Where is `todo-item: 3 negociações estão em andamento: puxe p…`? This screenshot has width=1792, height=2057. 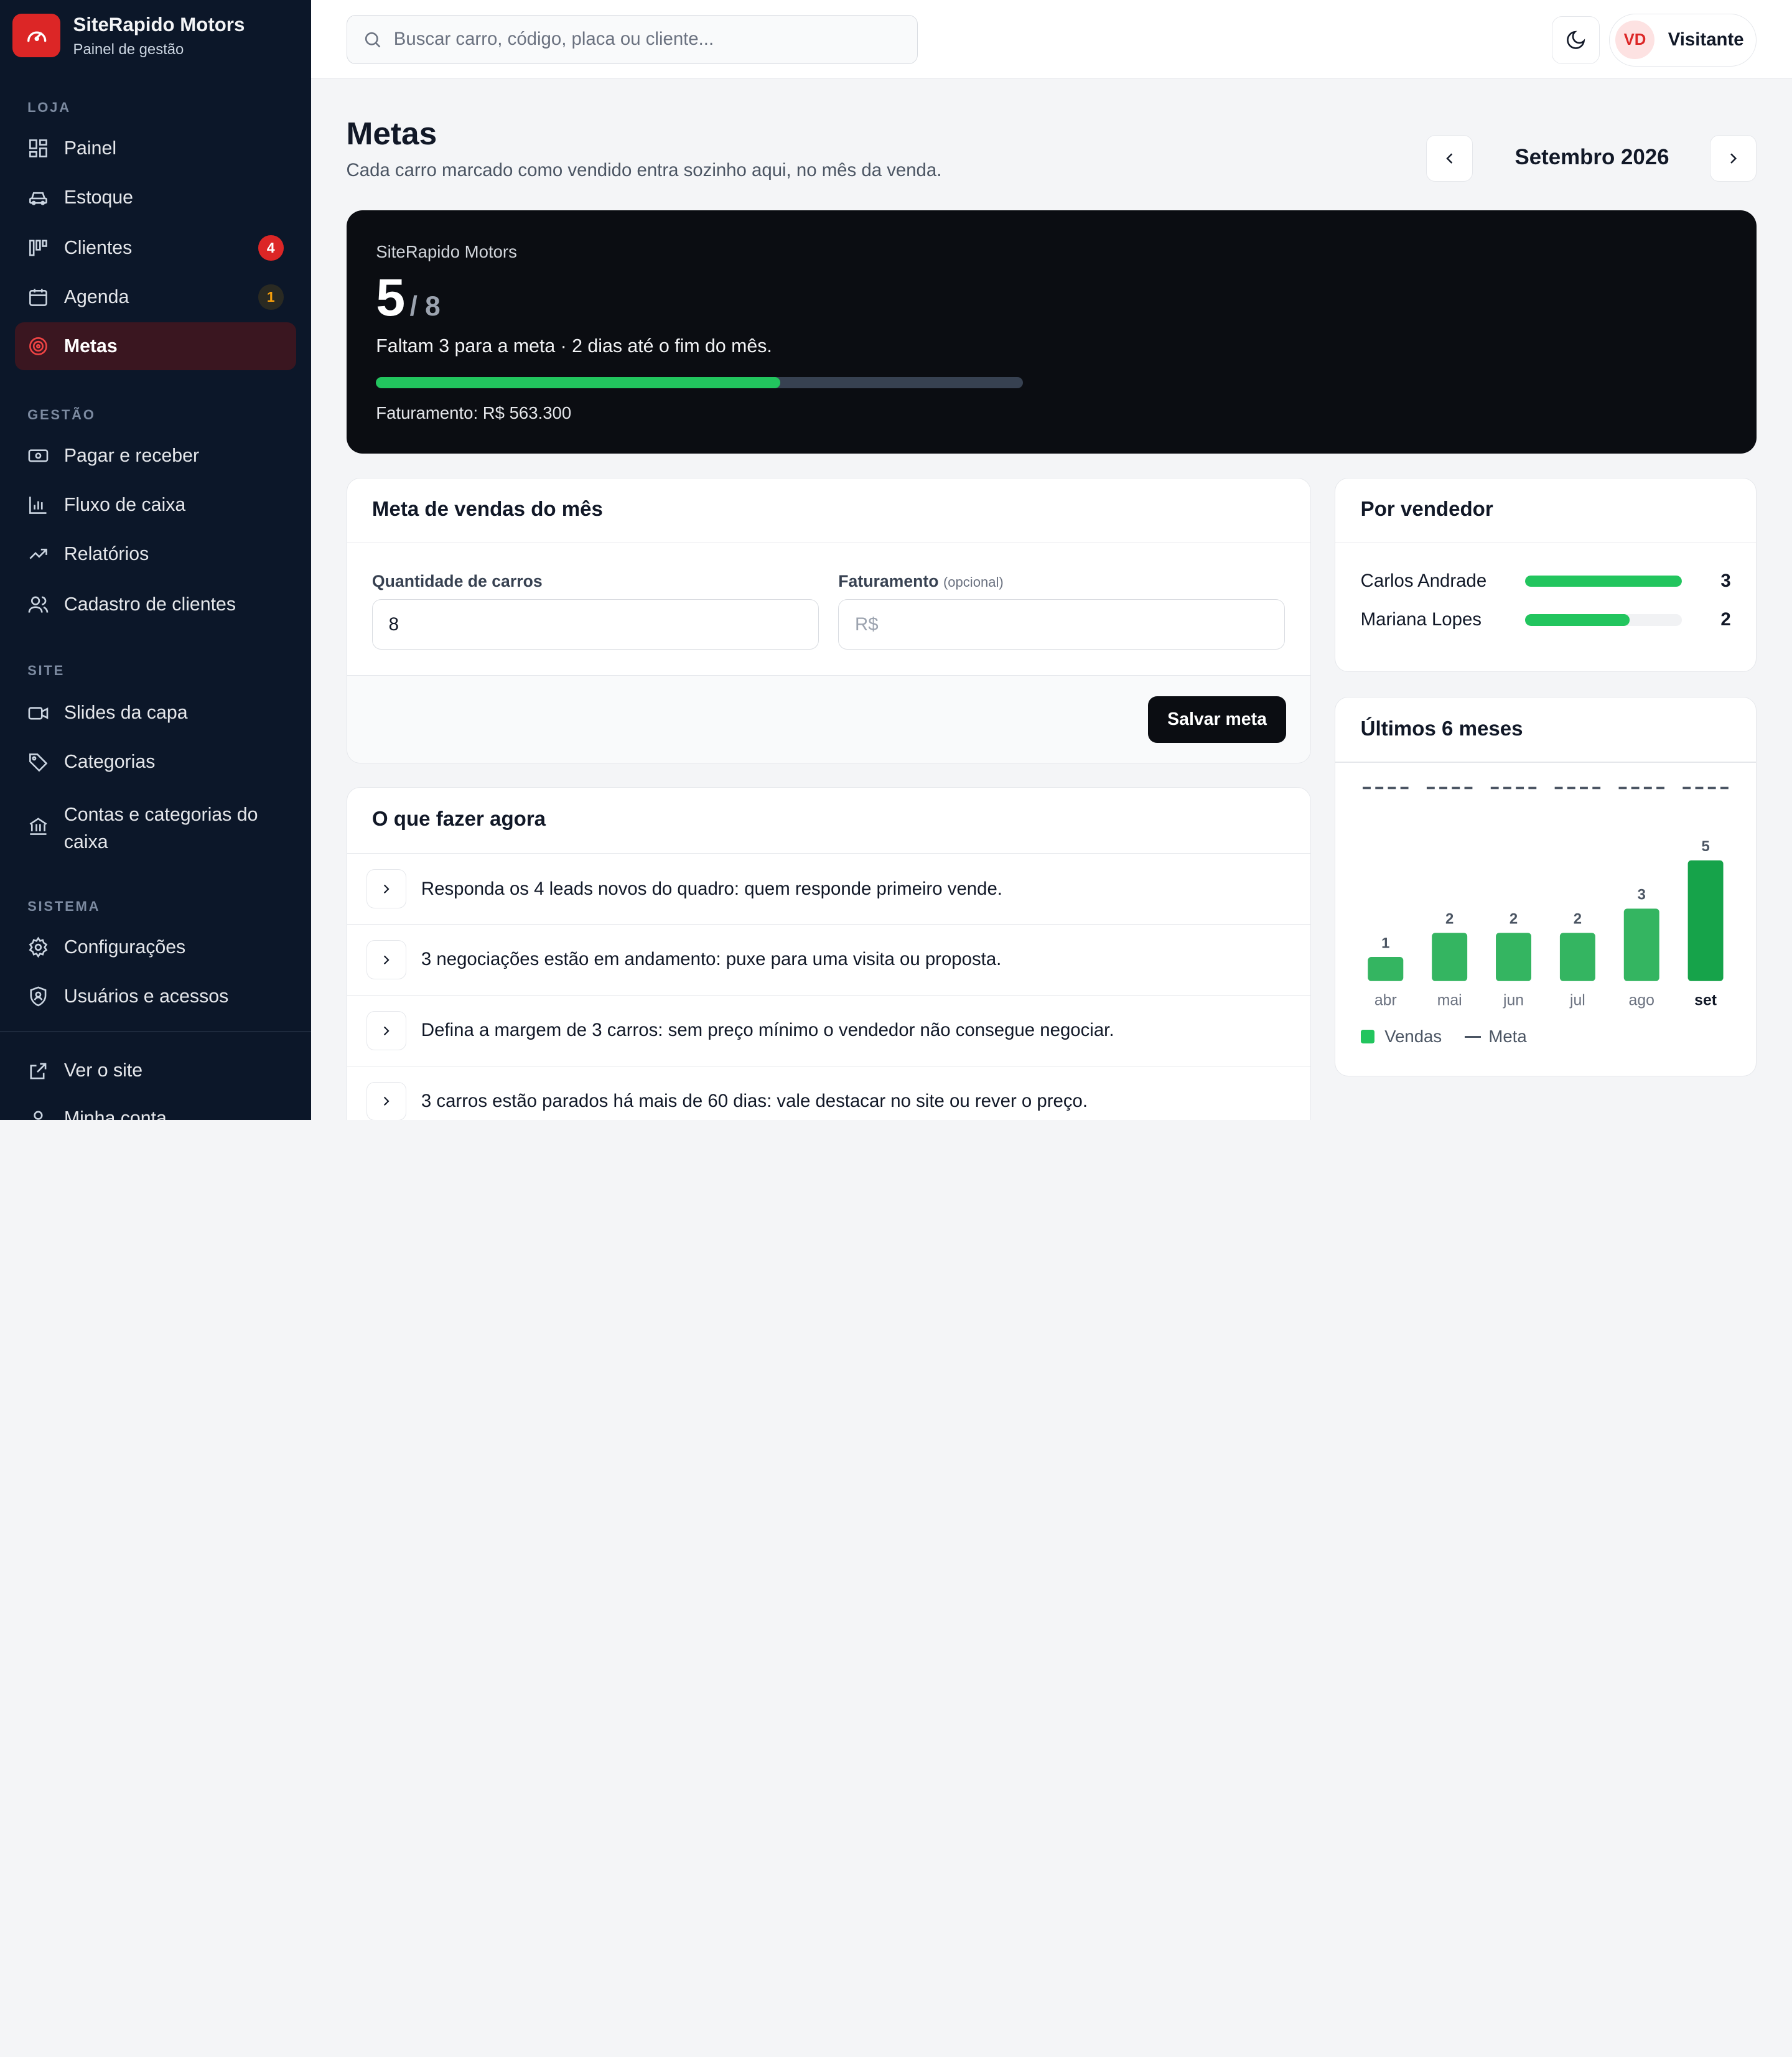 todo-item: 3 negociações estão em andamento: puxe p… is located at coordinates (828, 959).